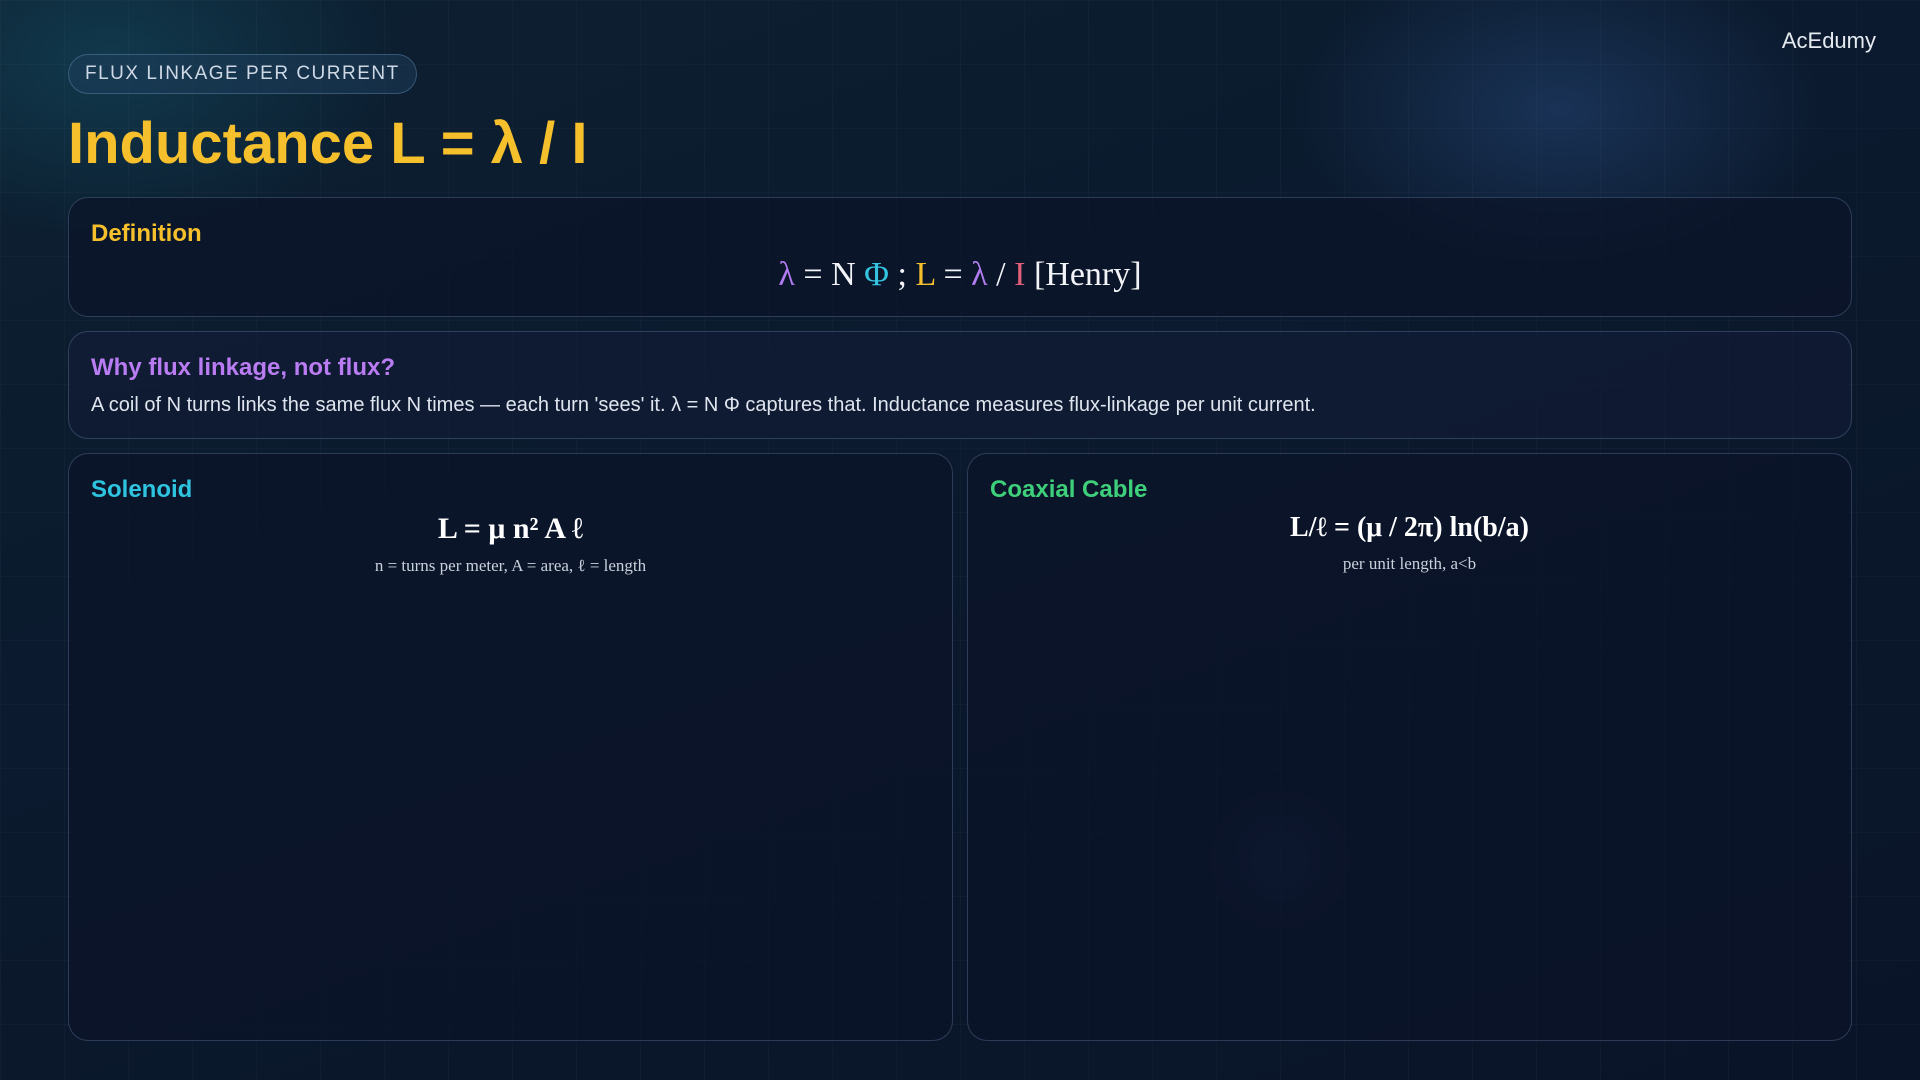 The height and width of the screenshot is (1080, 1920). I want to click on definition-equation: λ = N Φ ; L = λ / I [Henry], so click(960, 275).